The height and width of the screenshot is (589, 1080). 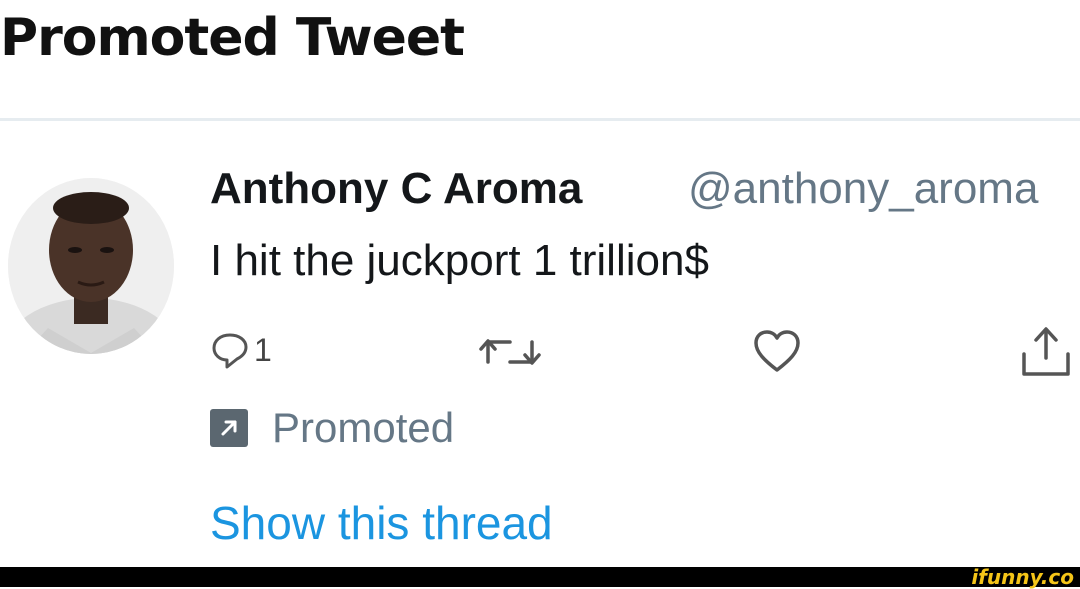 I want to click on reply-button: 1, so click(x=241, y=350).